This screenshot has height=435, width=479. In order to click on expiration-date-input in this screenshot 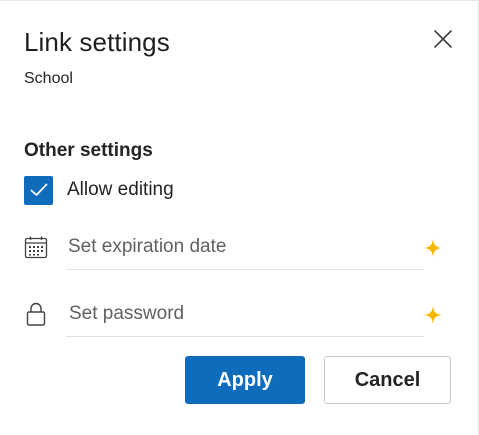, I will do `click(245, 247)`.